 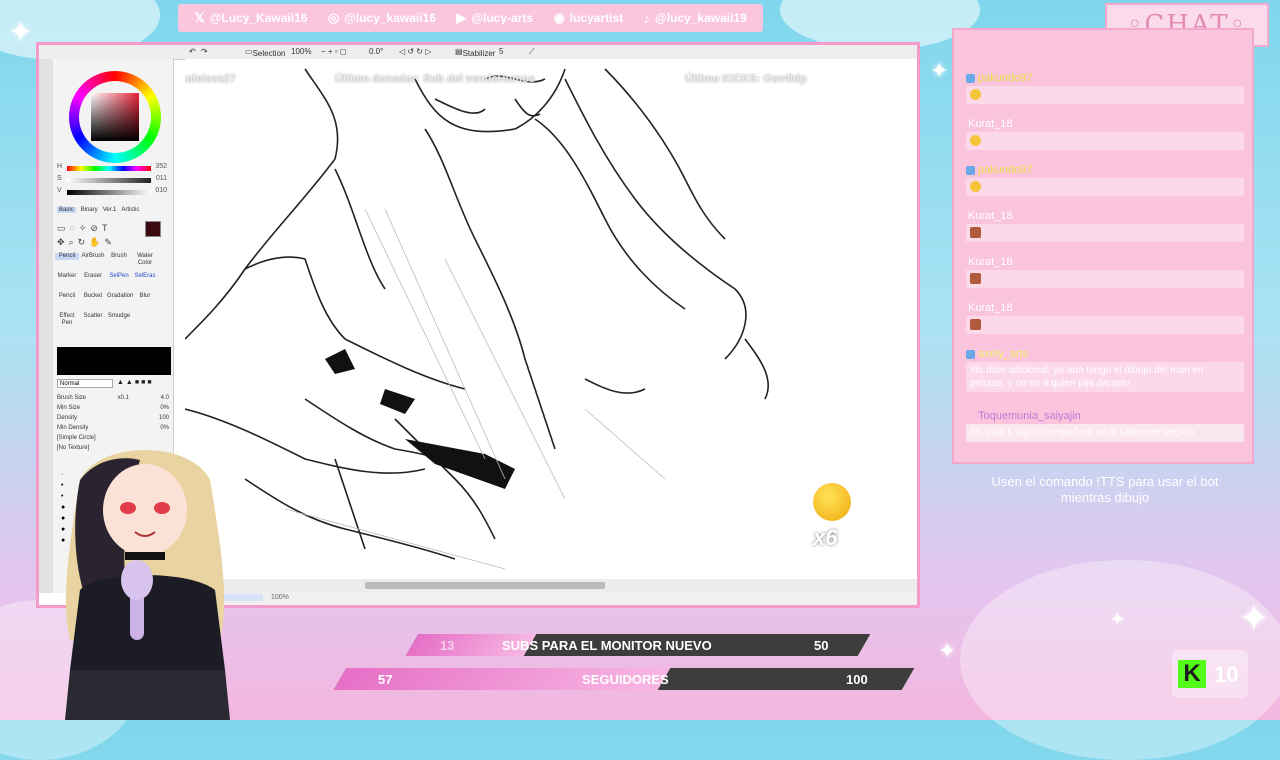 I want to click on horizontal-scrollbar, so click(x=551, y=586).